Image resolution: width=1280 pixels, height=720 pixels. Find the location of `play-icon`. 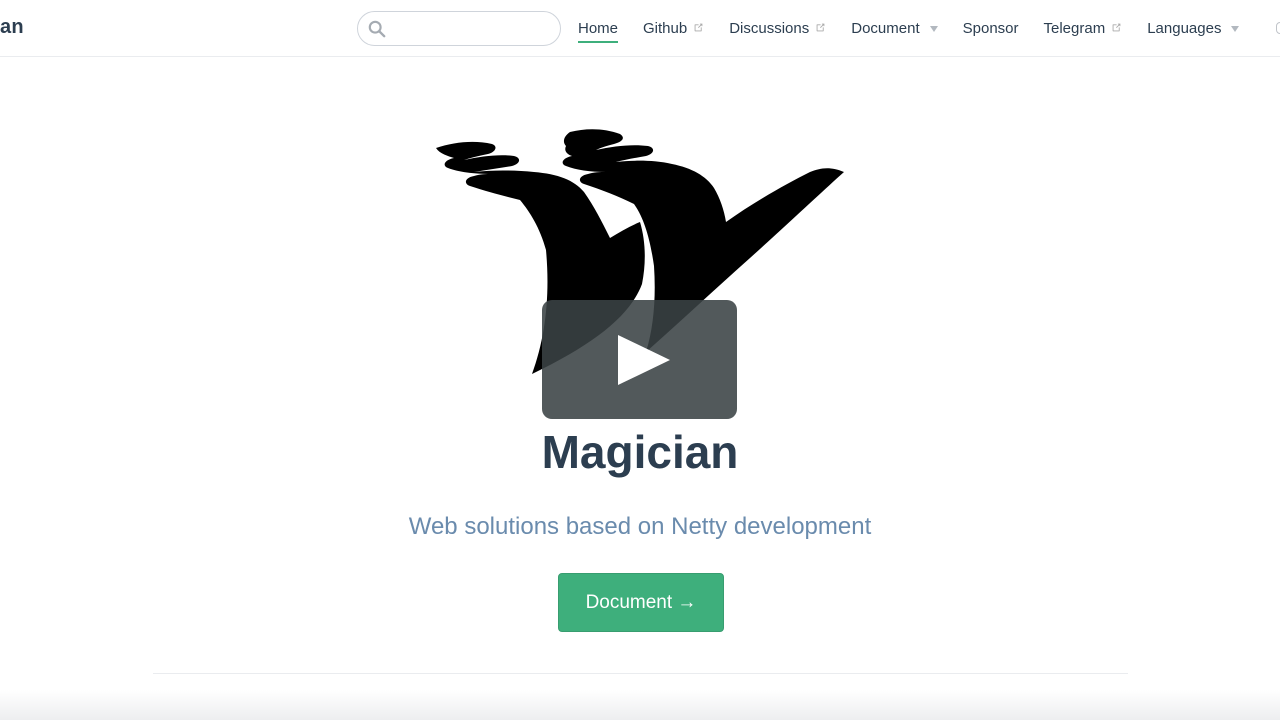

play-icon is located at coordinates (644, 360).